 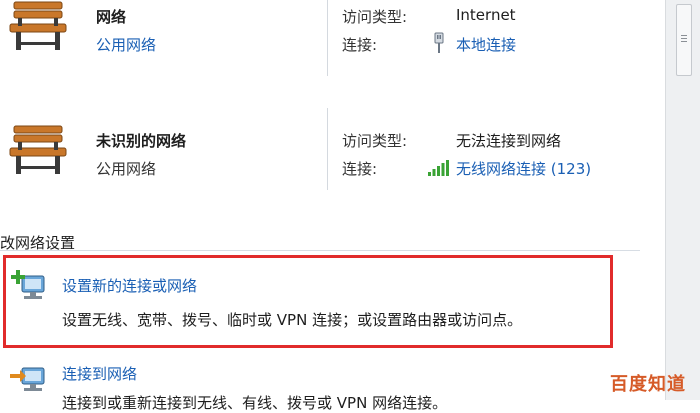 What do you see at coordinates (682, 200) in the screenshot?
I see `vertical-scrollbar` at bounding box center [682, 200].